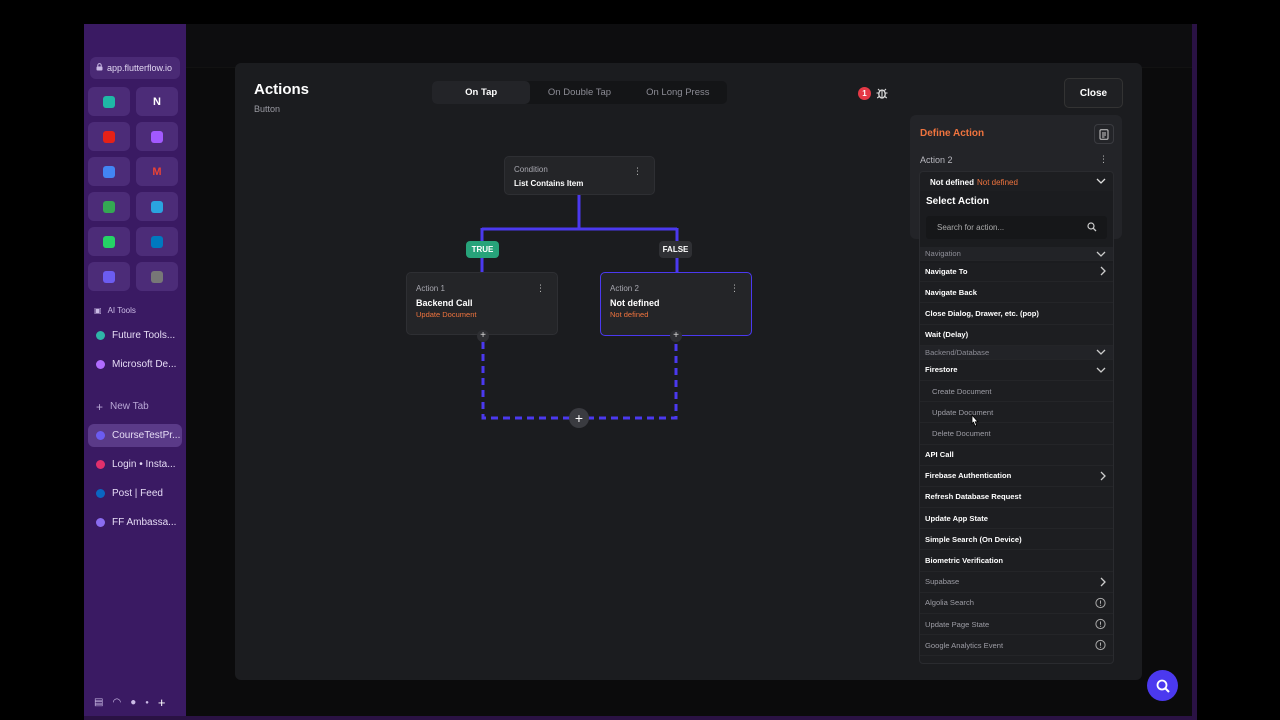 Image resolution: width=1280 pixels, height=720 pixels. I want to click on action-option: Refresh Database Request, so click(1016, 498).